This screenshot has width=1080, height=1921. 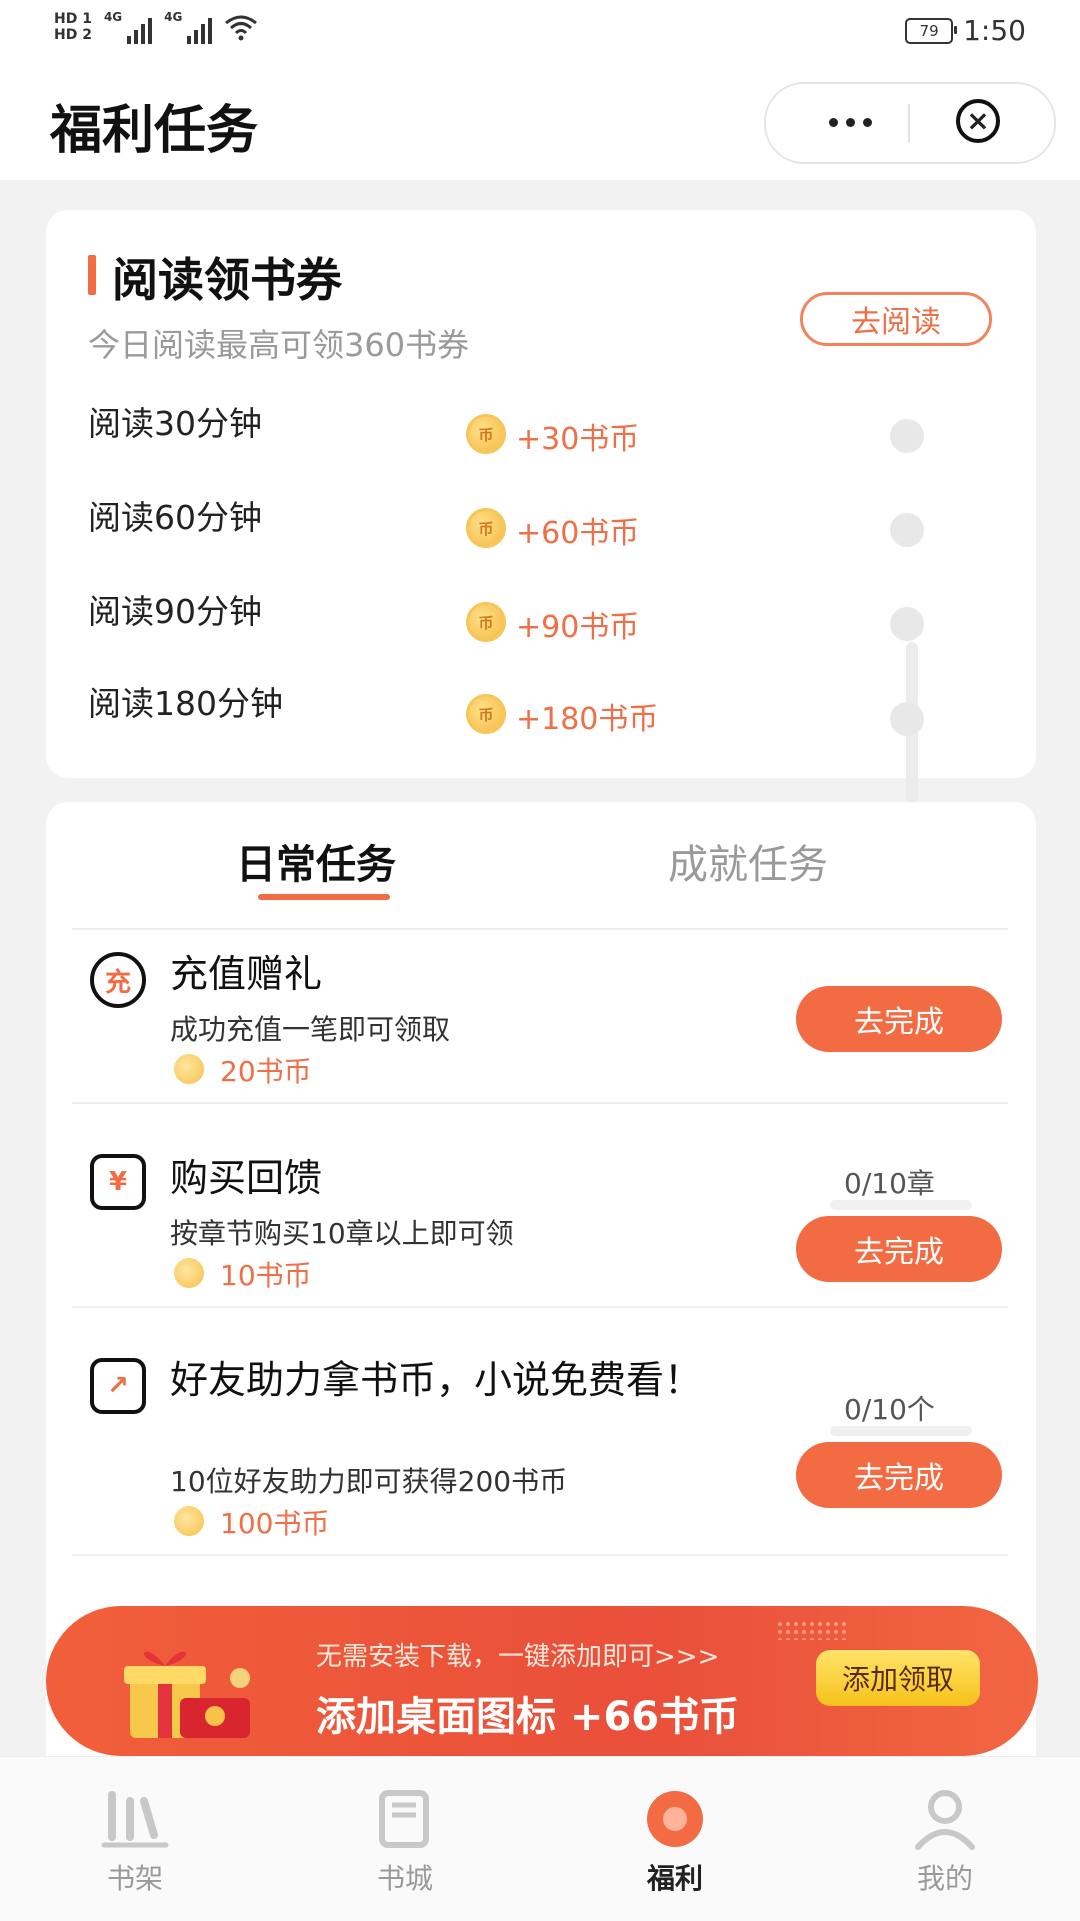 I want to click on add-claim-button: 添加领取, so click(x=898, y=1678).